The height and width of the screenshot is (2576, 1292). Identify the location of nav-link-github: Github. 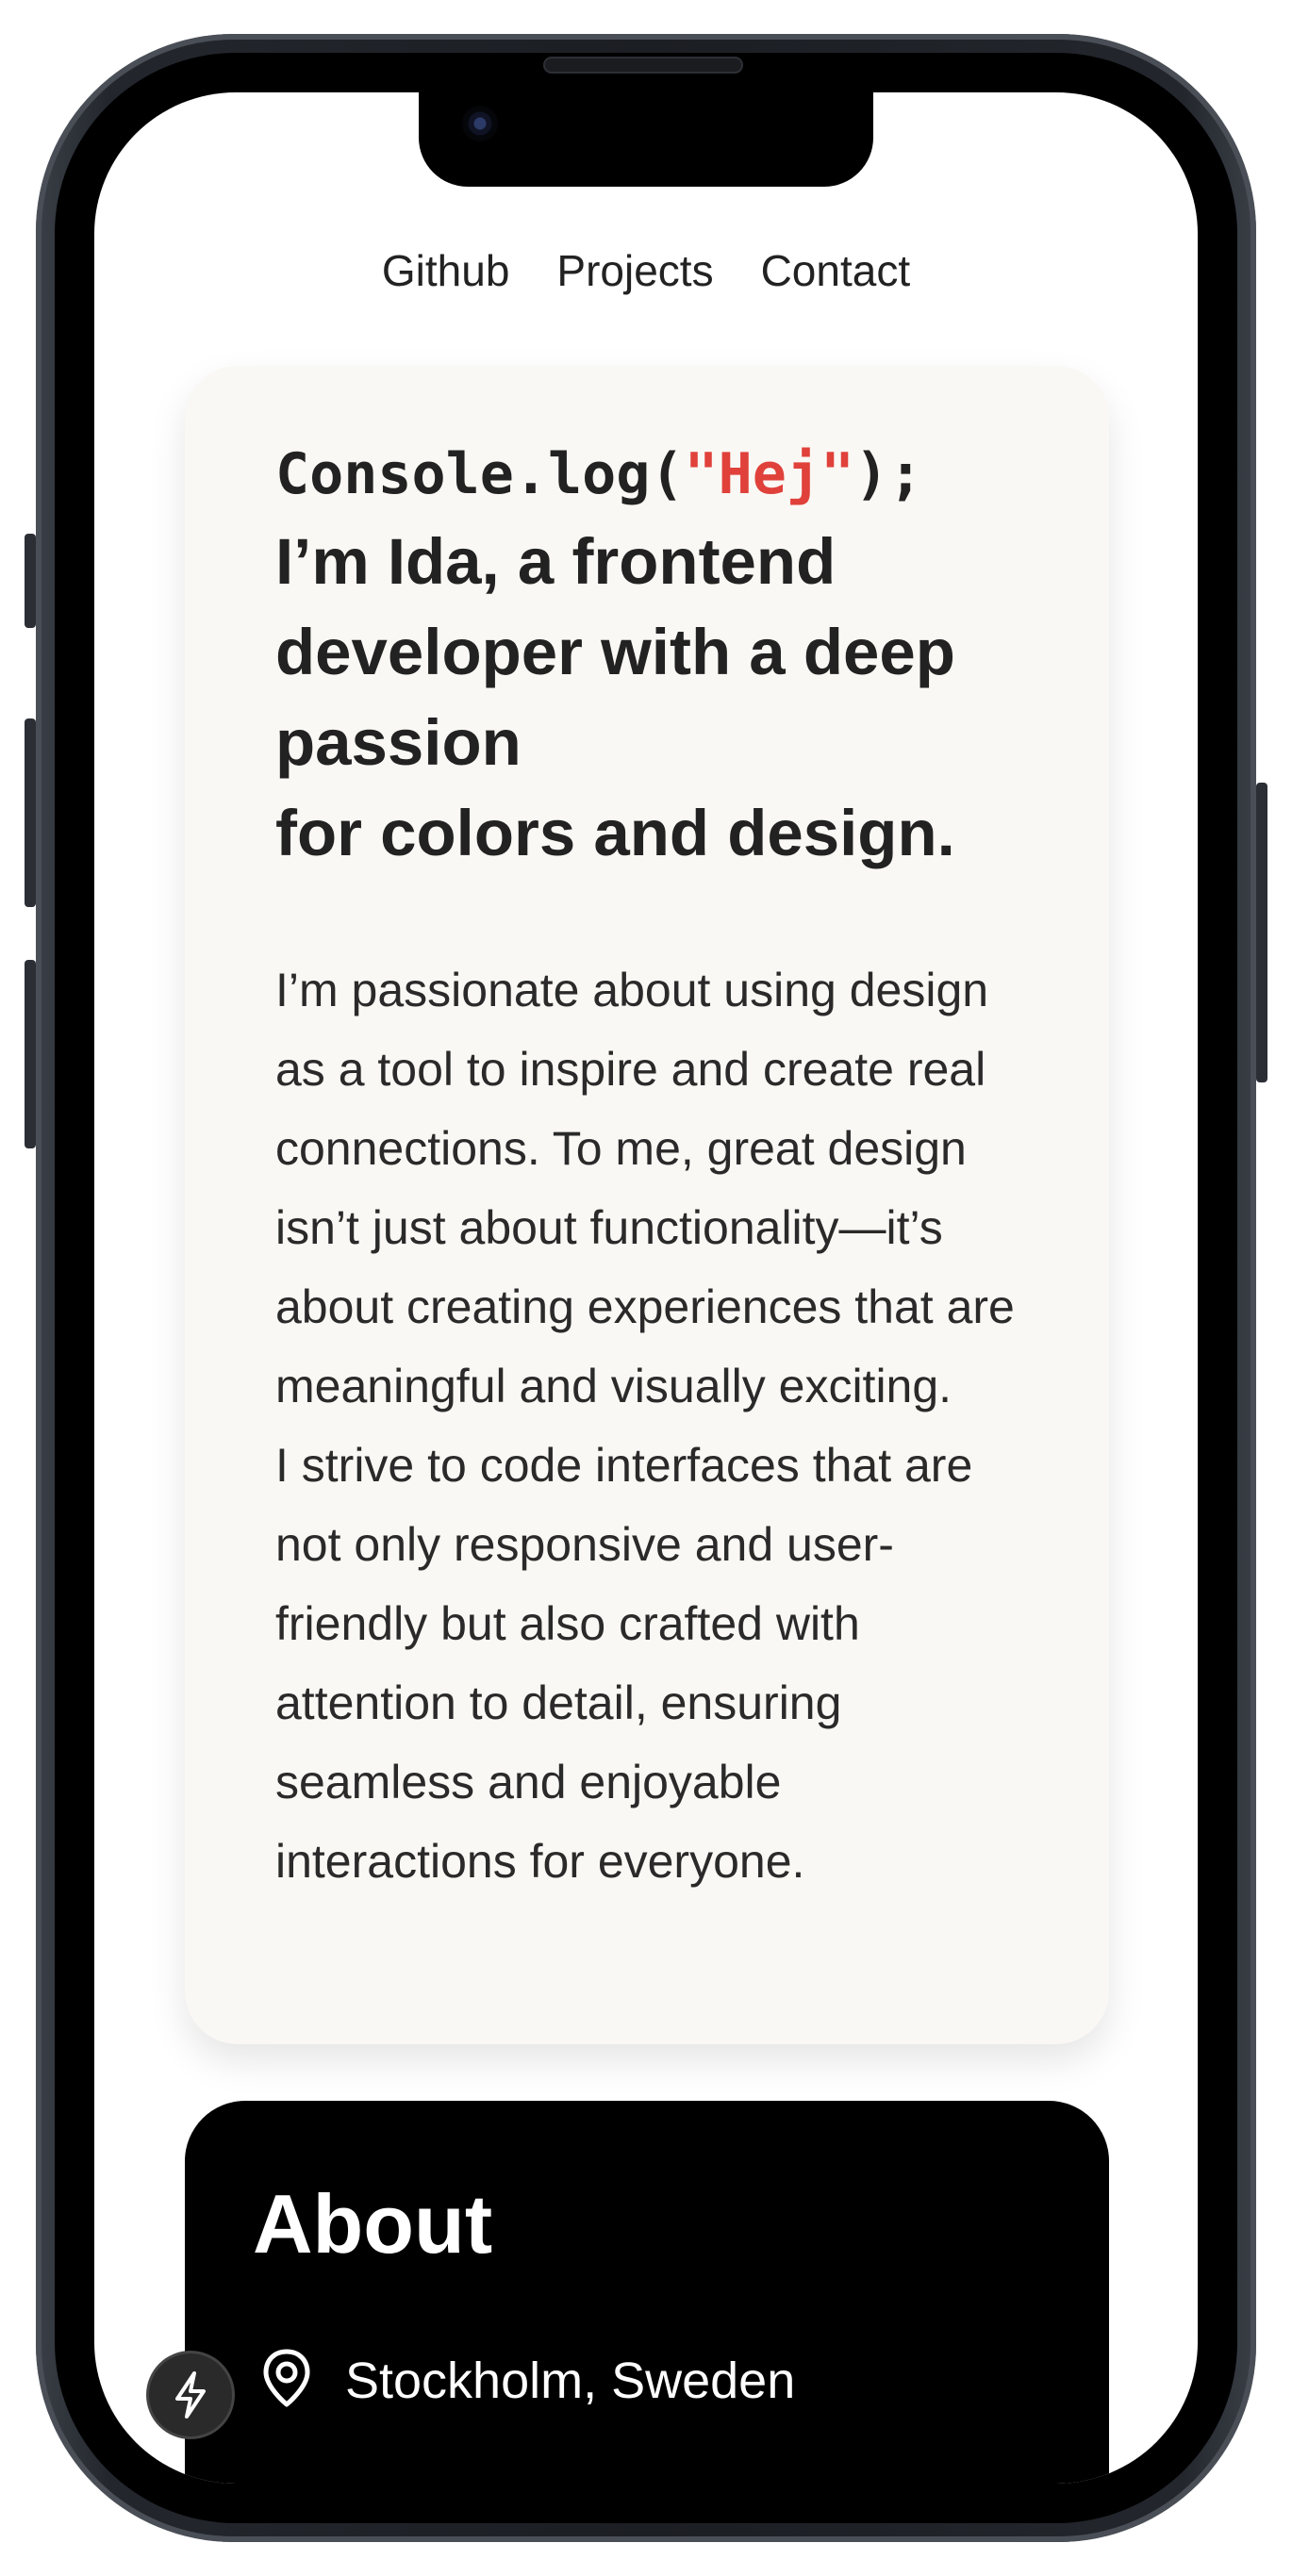
(446, 270).